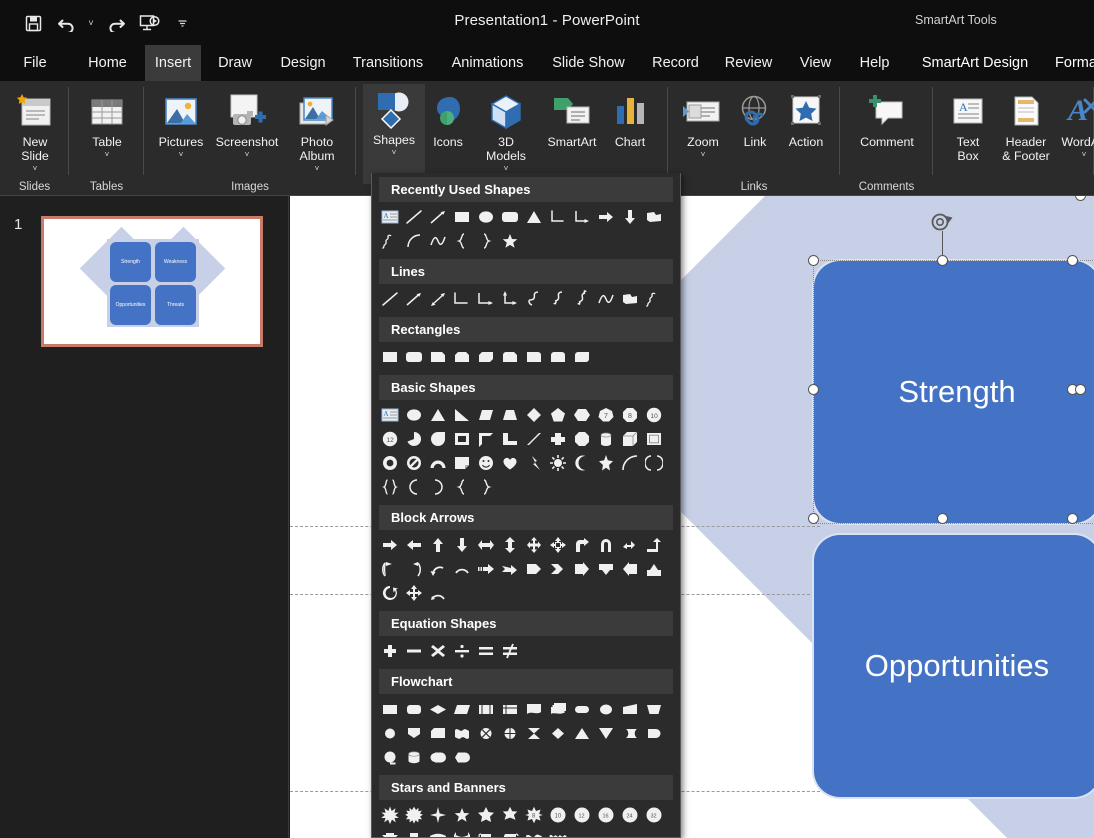 This screenshot has width=1094, height=838. Describe the element at coordinates (462, 299) in the screenshot. I see `shape-connector-elbow` at that location.